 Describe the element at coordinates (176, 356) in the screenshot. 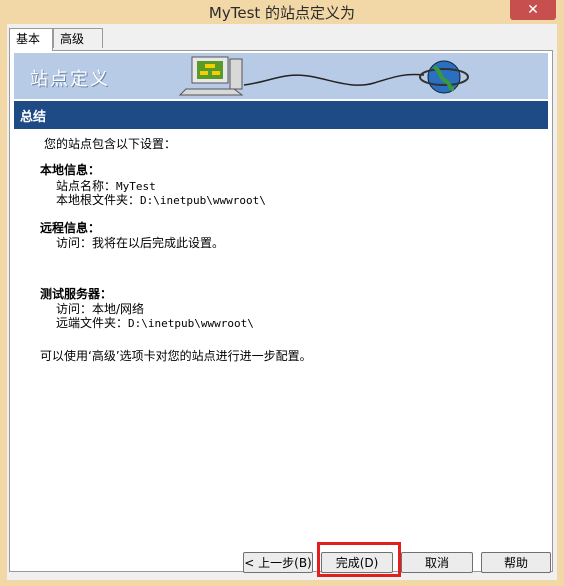

I see `summary-footer: 可以使用‘高级’选项卡对您的站点进行进一步配置。` at that location.